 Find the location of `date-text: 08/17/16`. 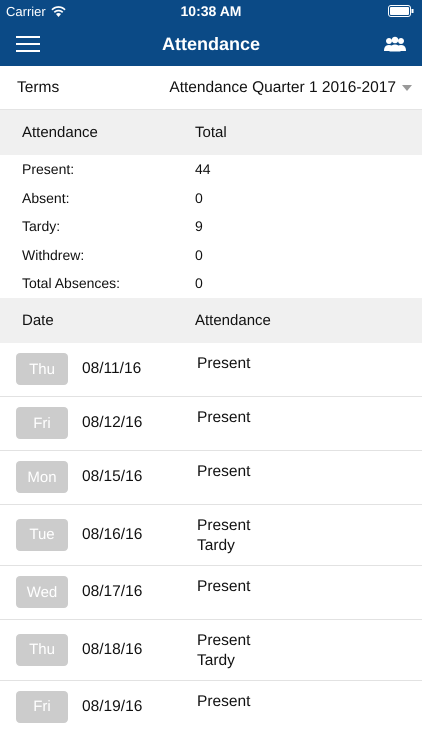

date-text: 08/17/16 is located at coordinates (112, 592).